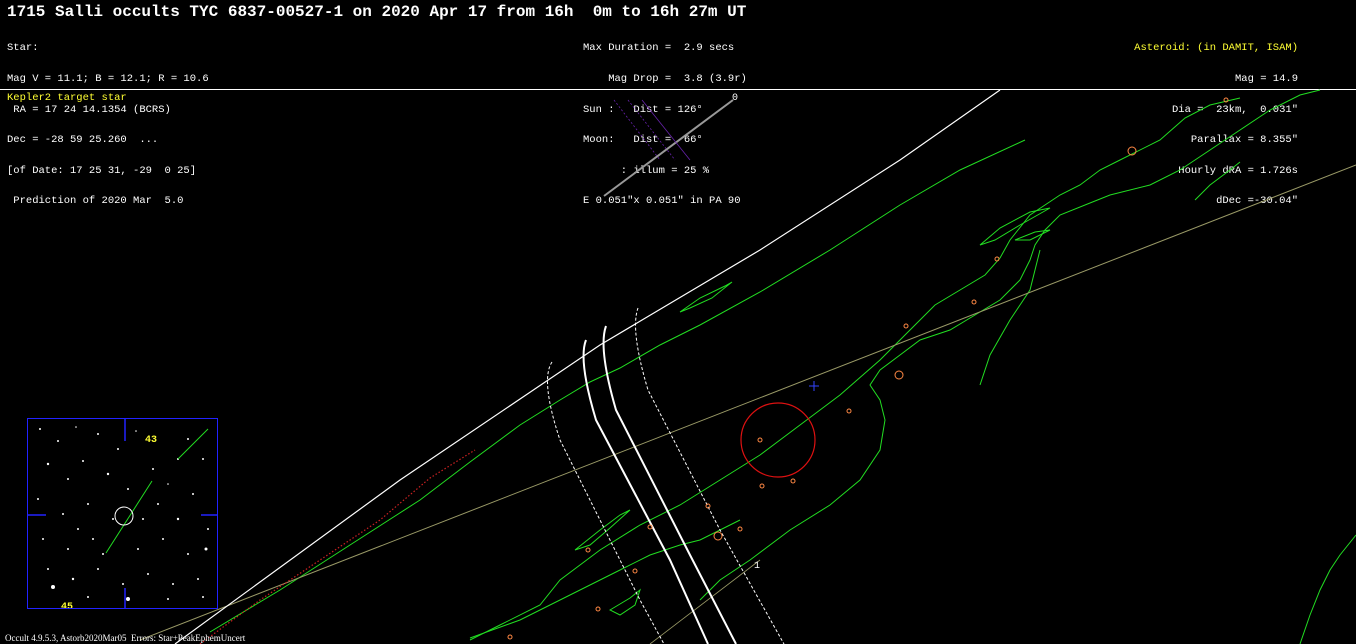  I want to click on star-chart-inset: 43 45, so click(122, 513).